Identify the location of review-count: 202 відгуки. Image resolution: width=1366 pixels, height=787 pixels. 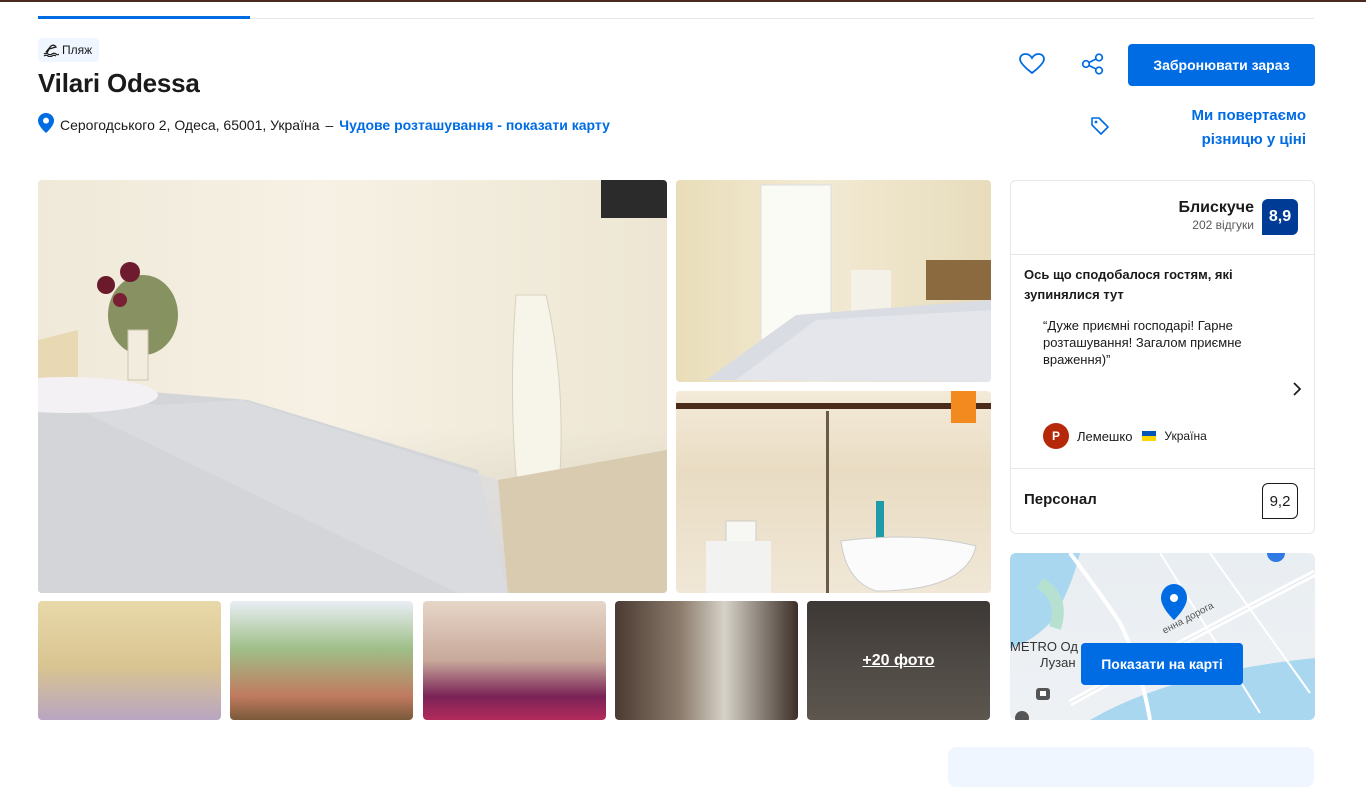
(1223, 225).